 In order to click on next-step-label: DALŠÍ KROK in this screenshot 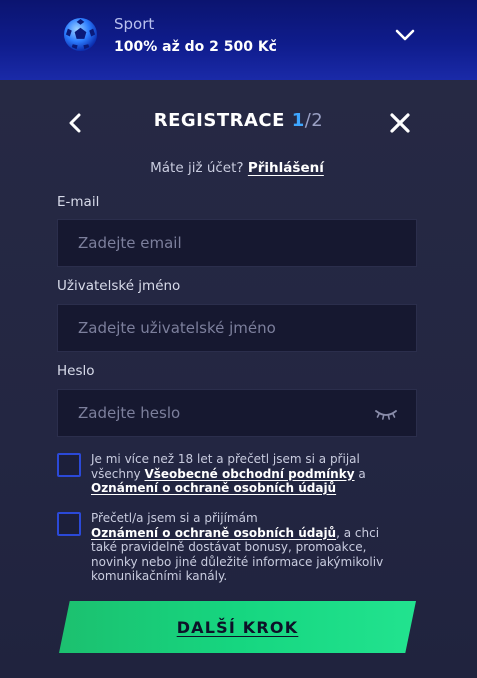, I will do `click(237, 627)`.